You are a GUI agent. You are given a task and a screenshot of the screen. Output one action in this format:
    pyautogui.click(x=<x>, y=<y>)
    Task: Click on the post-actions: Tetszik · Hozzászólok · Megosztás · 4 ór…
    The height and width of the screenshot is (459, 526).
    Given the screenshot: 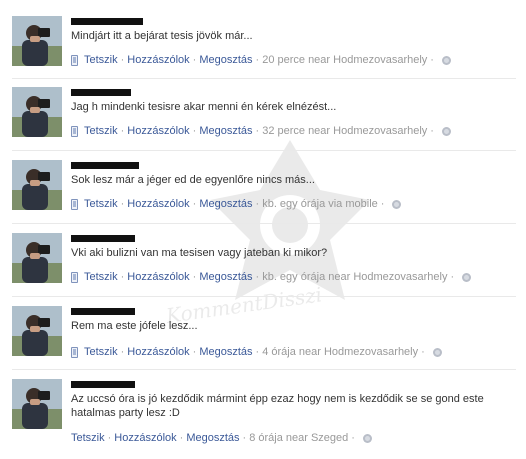 What is the action you would take?
    pyautogui.click(x=256, y=352)
    